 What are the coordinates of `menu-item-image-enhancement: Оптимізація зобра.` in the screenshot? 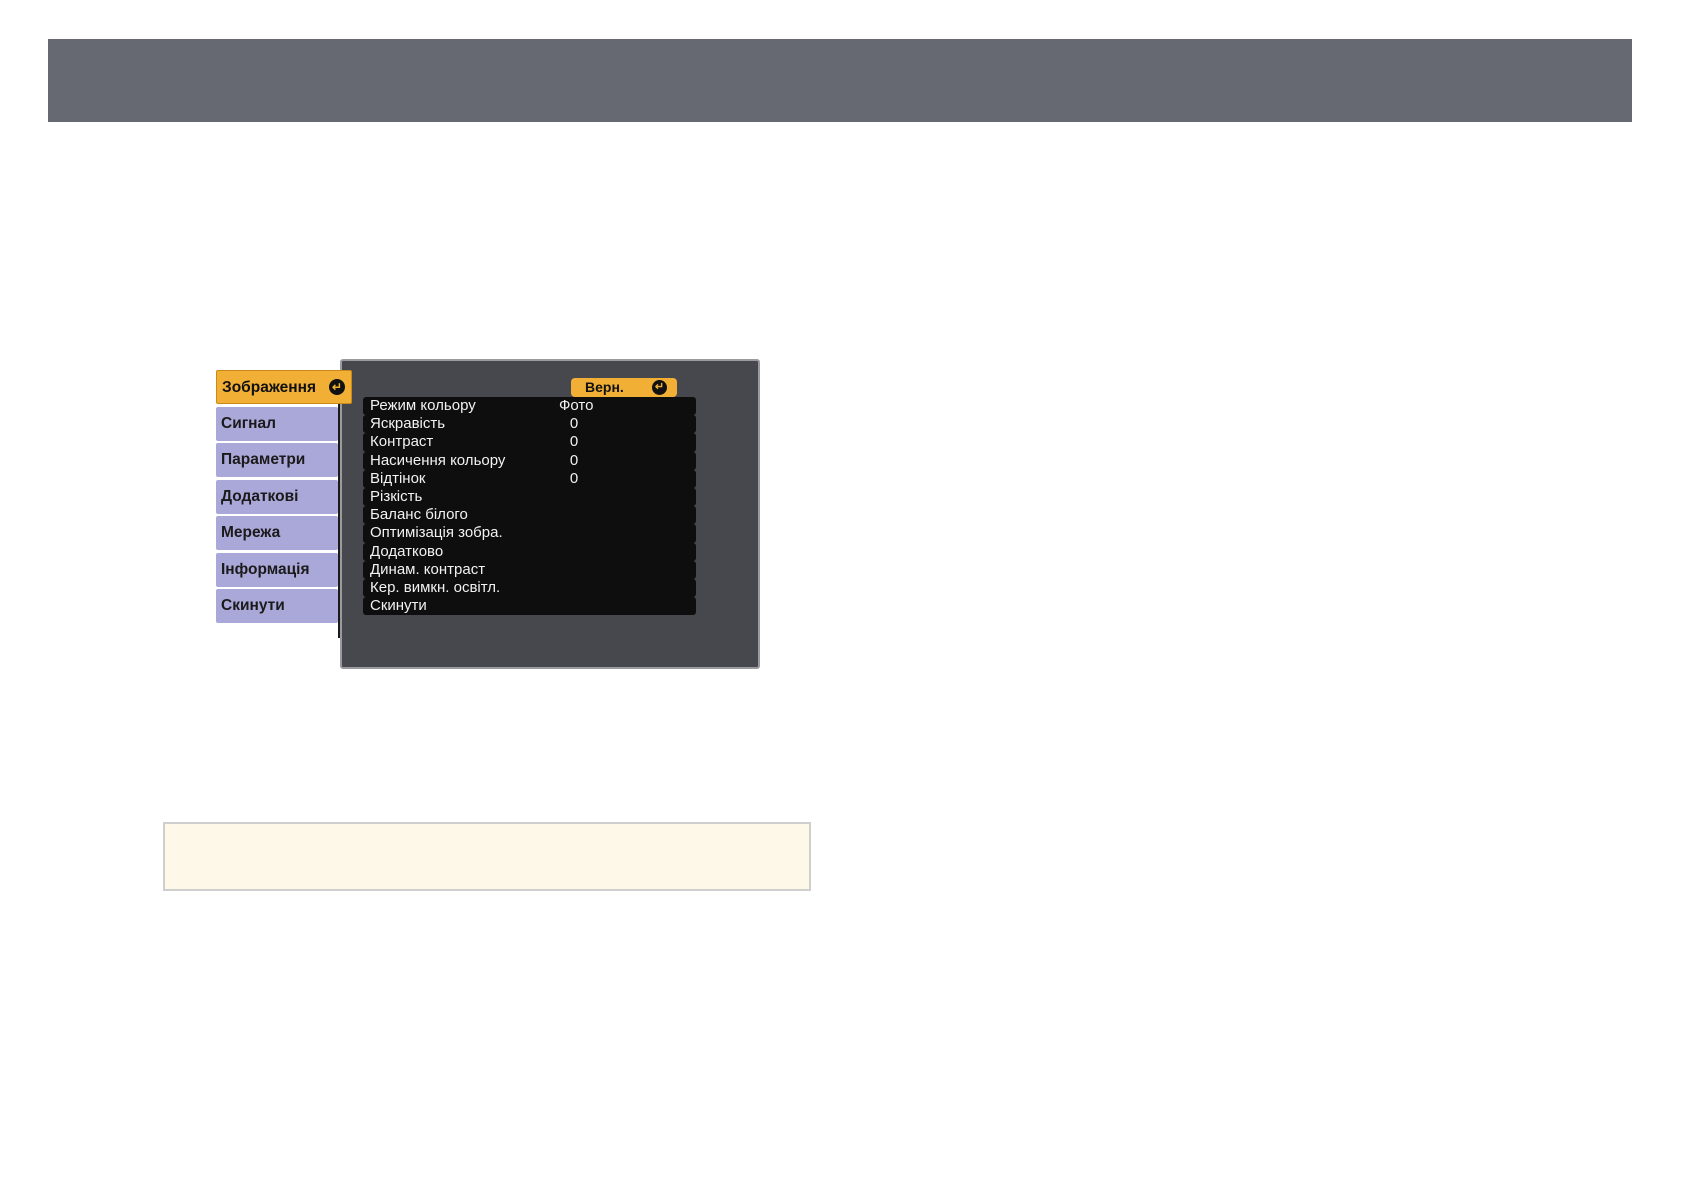 It's located at (529, 533).